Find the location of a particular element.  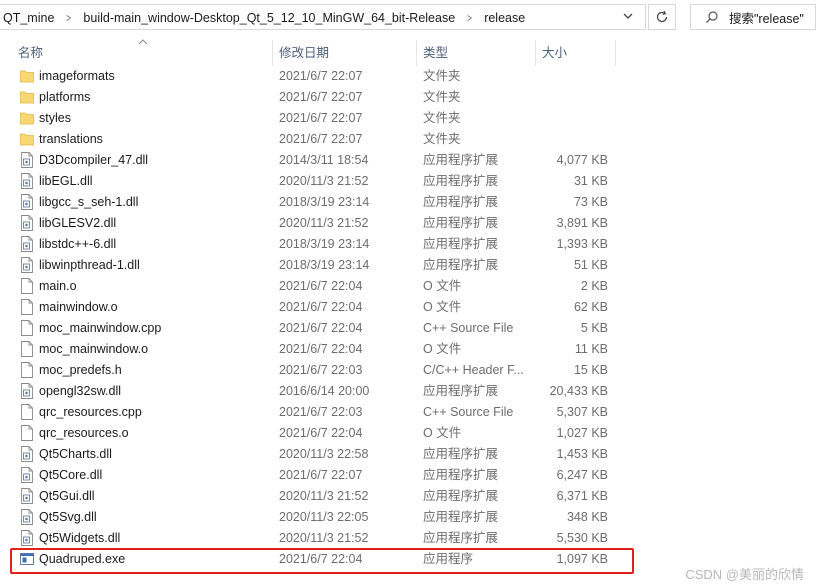

file-modified-date: 2018/3/19 23:14 is located at coordinates (324, 244).